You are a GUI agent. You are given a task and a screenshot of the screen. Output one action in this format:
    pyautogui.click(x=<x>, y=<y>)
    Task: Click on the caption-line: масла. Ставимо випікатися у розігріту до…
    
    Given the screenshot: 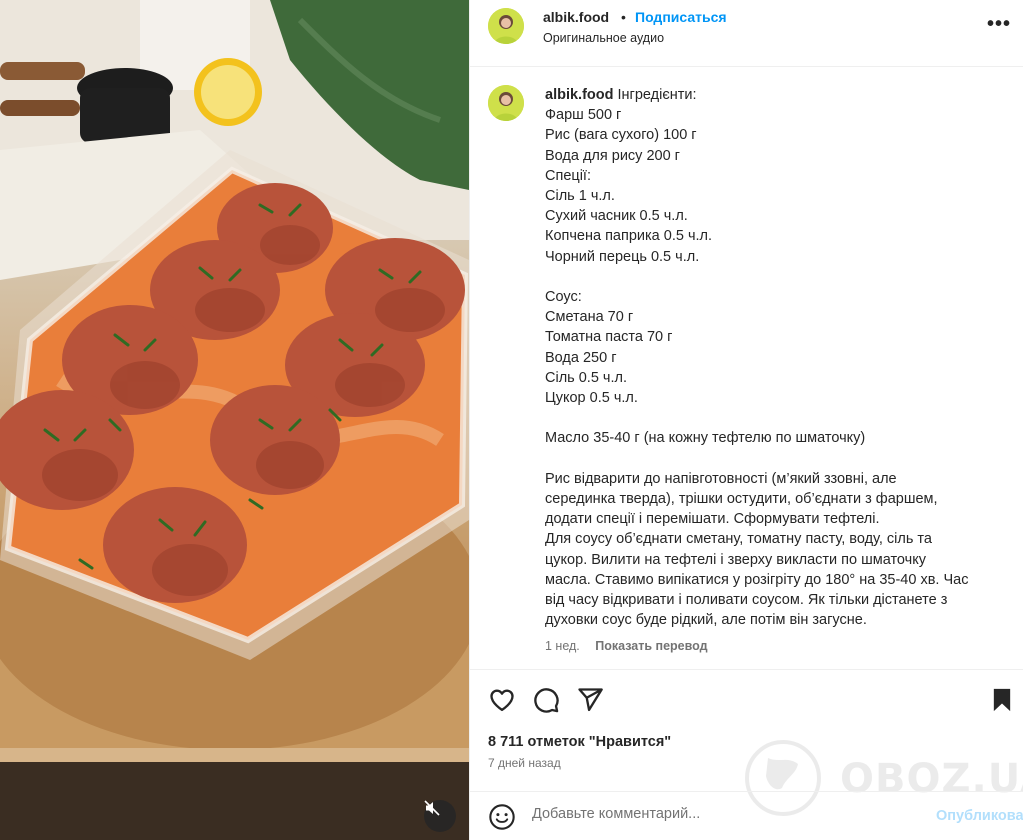 What is the action you would take?
    pyautogui.click(x=757, y=579)
    